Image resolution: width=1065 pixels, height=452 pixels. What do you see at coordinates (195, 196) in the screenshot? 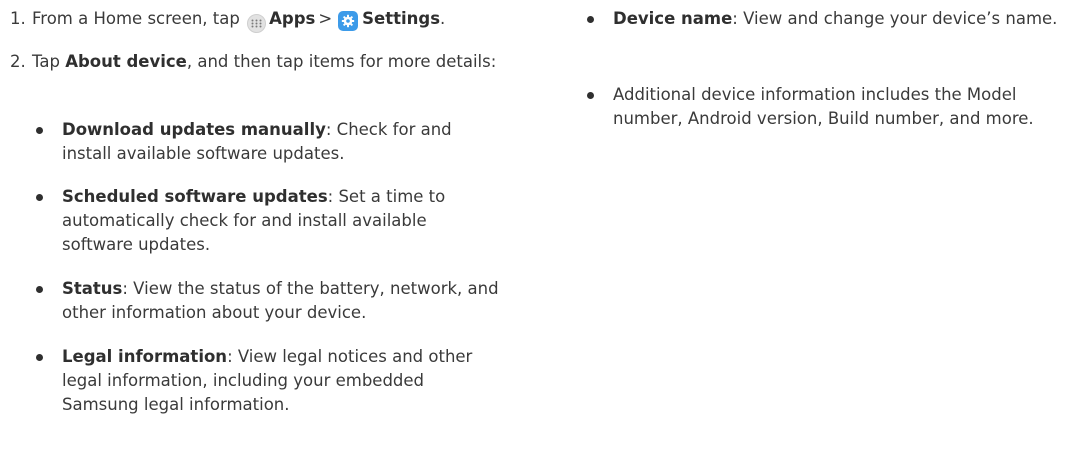
I see `bullet-term: Scheduled software updates` at bounding box center [195, 196].